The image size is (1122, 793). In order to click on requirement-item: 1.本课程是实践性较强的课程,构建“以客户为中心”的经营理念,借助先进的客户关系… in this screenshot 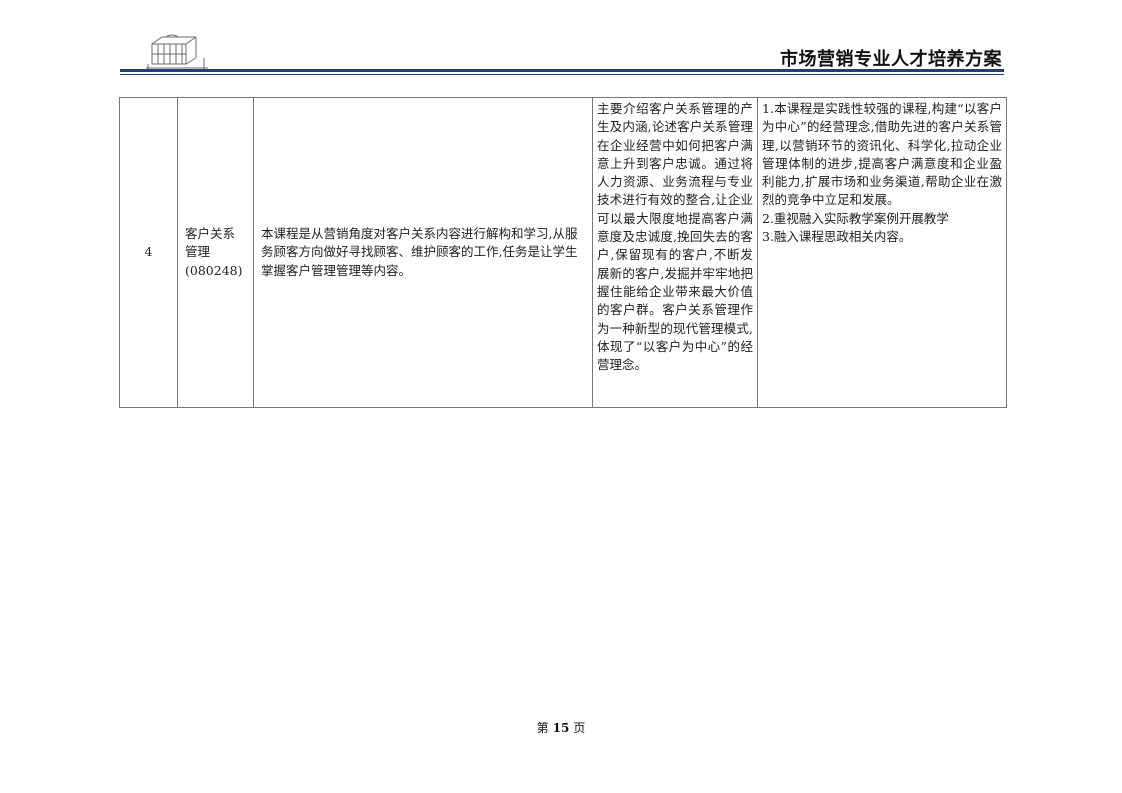, I will do `click(882, 154)`.